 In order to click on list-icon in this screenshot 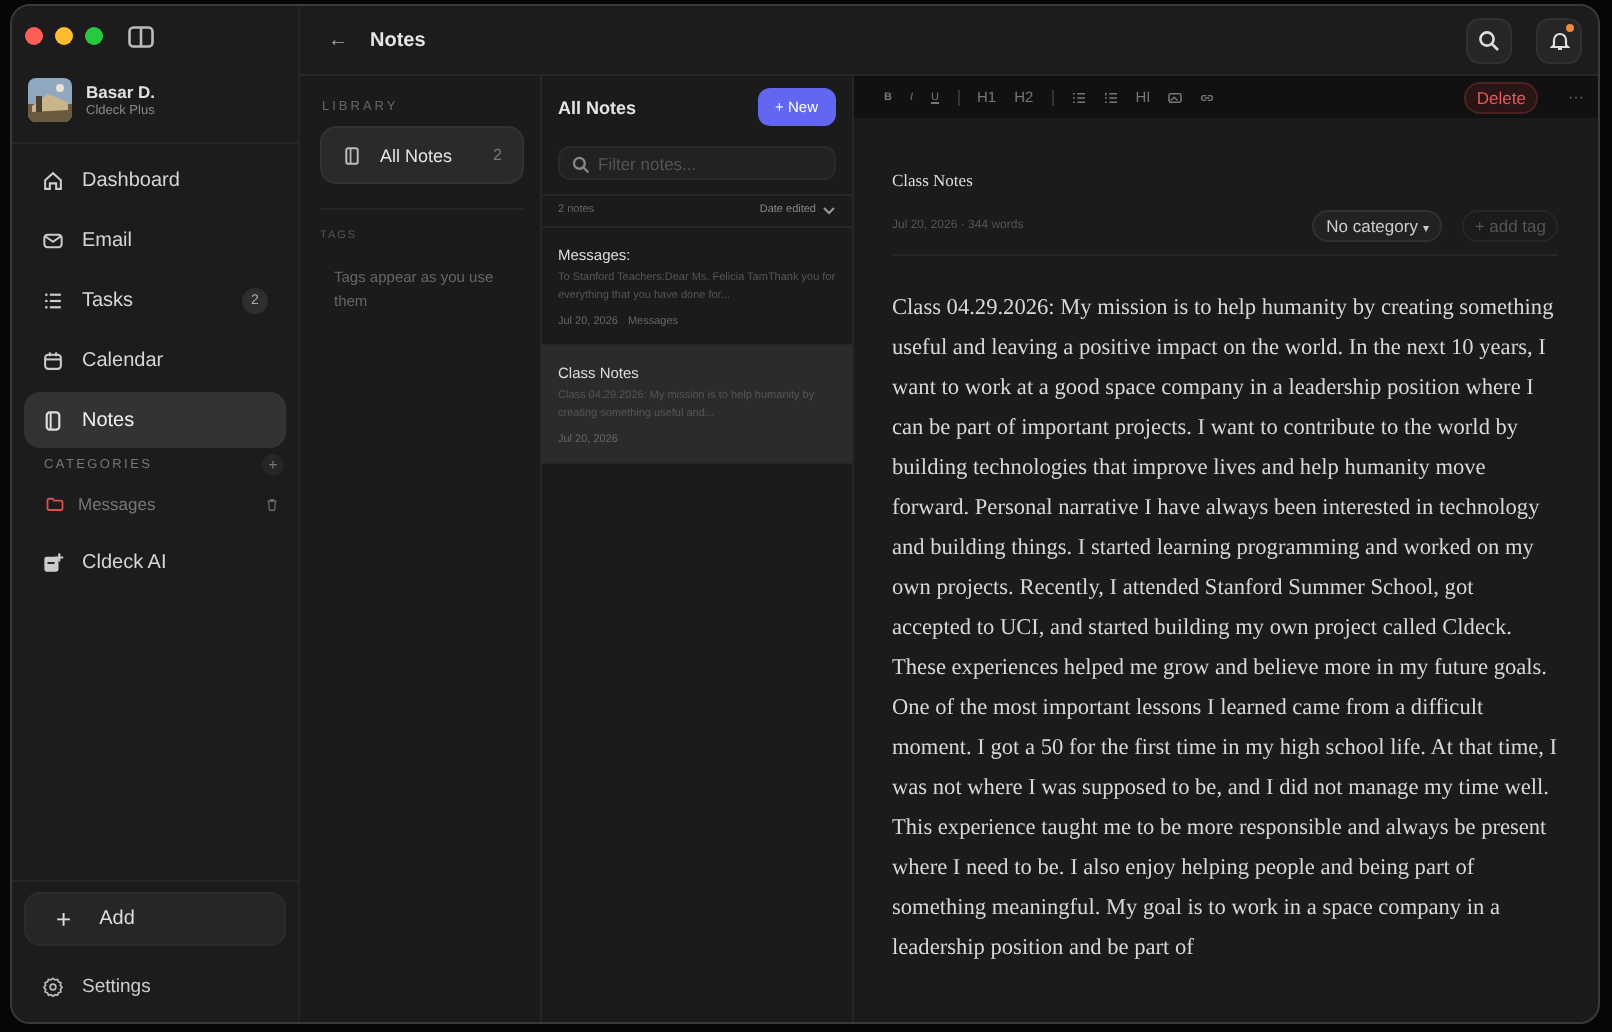, I will do `click(53, 300)`.